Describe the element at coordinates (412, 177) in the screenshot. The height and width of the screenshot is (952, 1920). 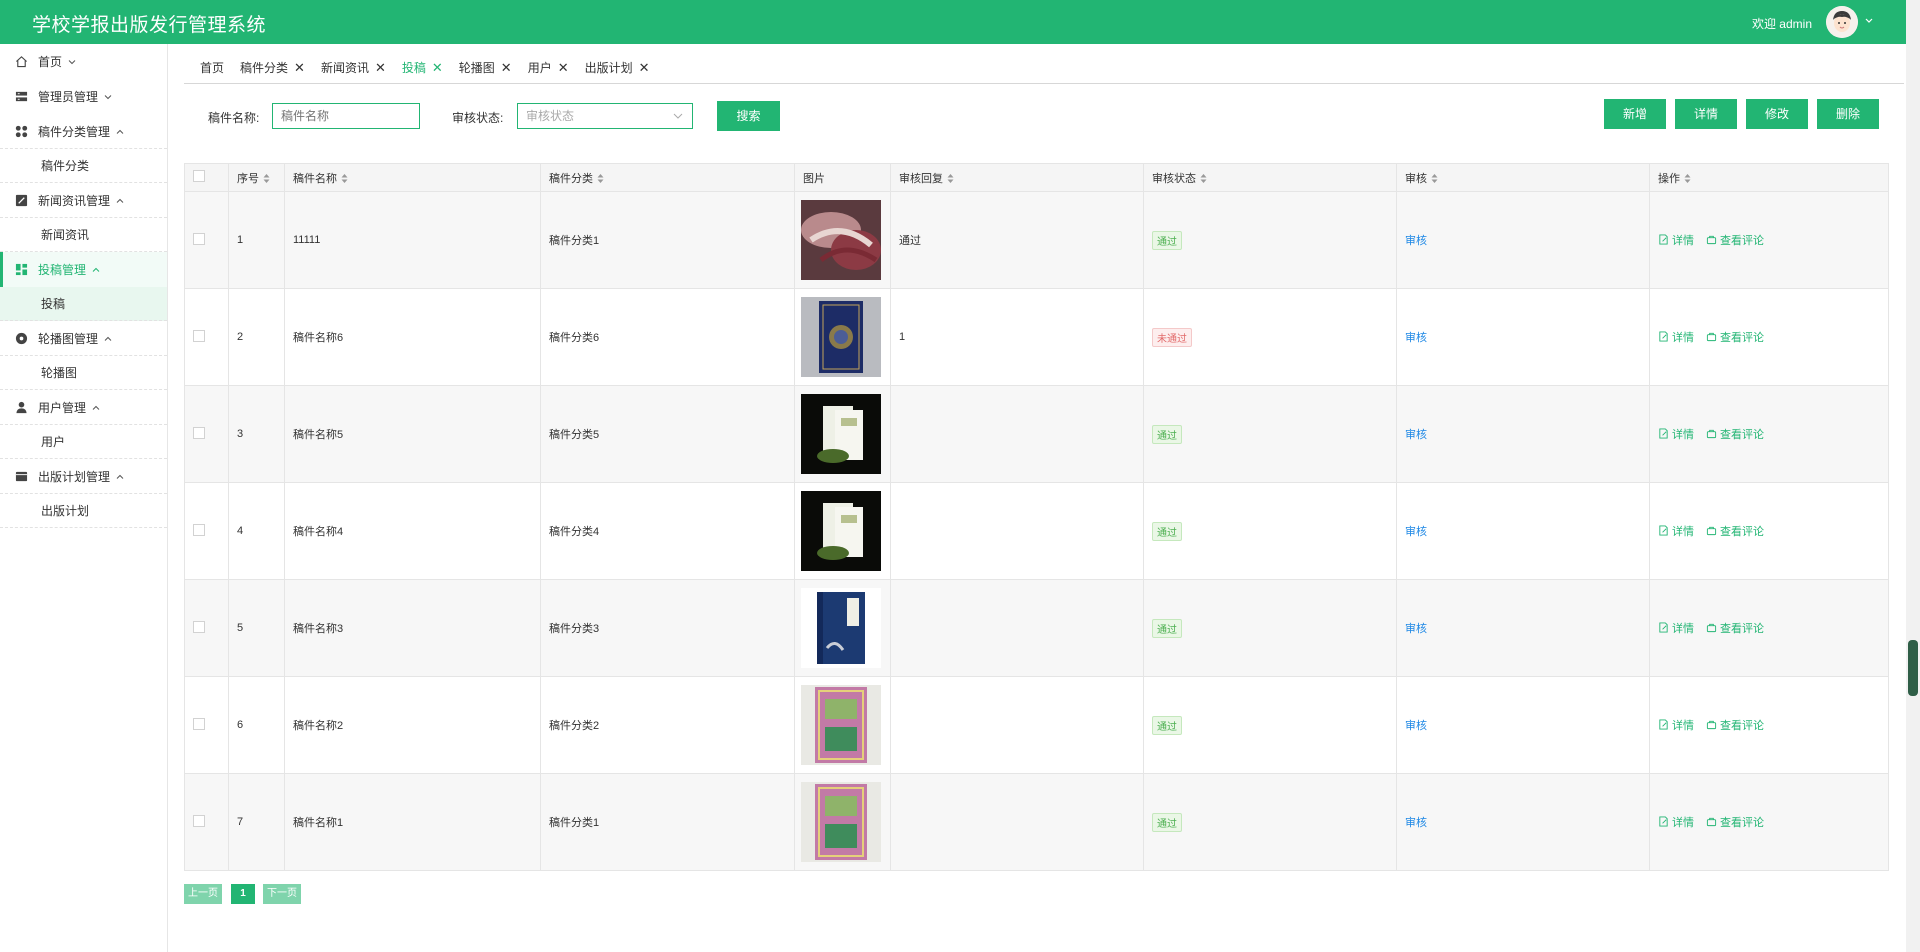
I see `col-header-name: 稿件名称` at that location.